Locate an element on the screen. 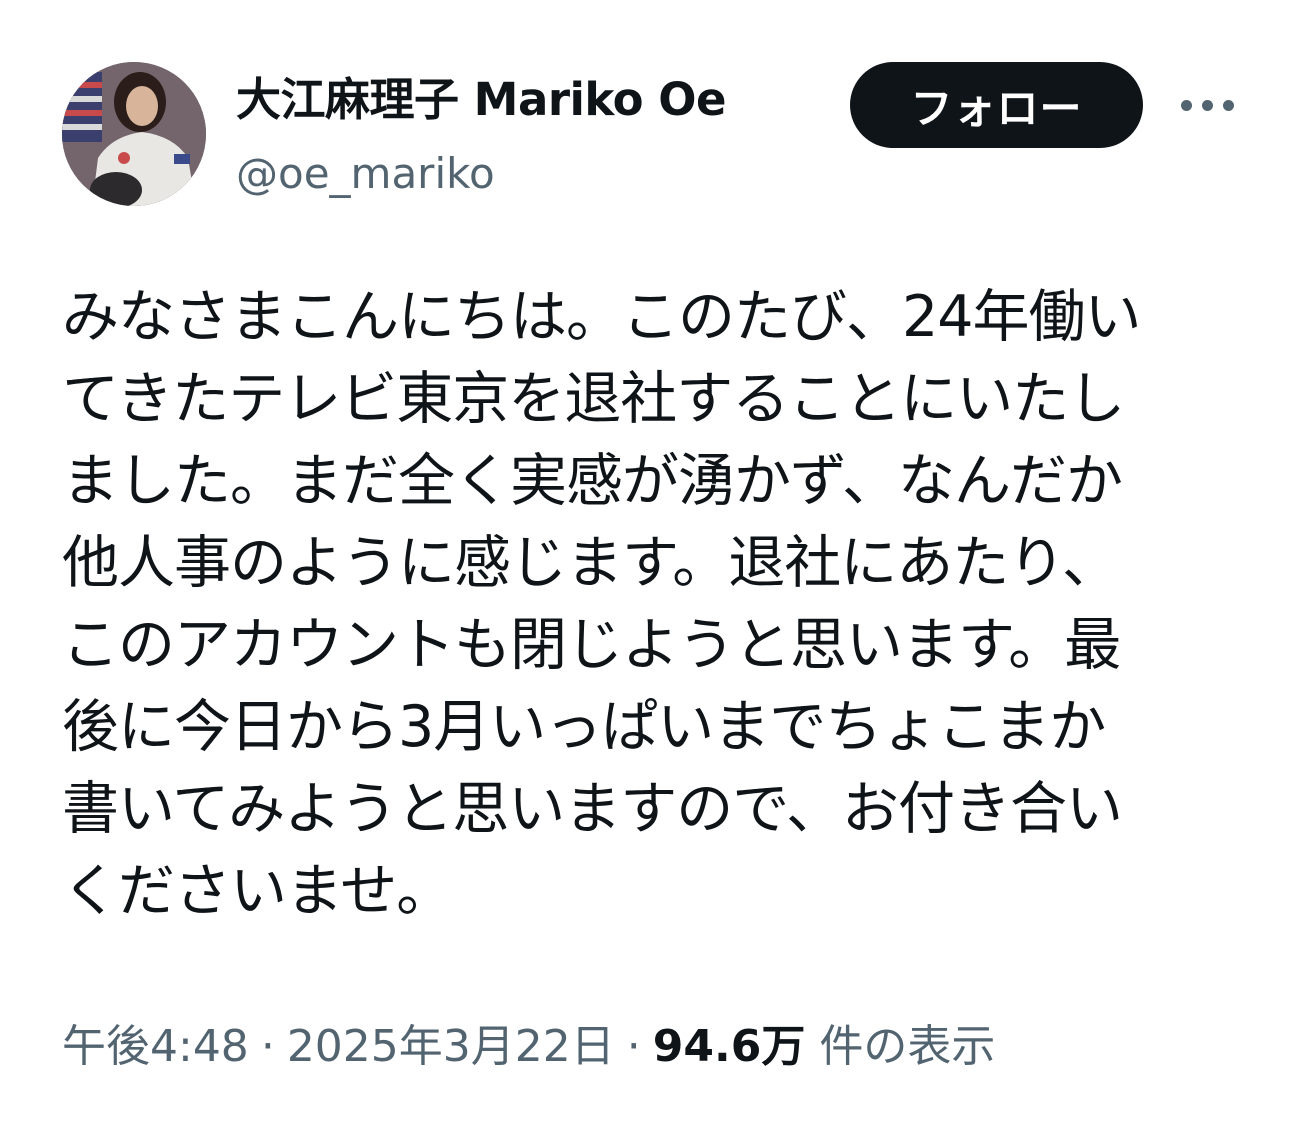  tweet-line: このアカウントも閉じようと思います。最 is located at coordinates (591, 645).